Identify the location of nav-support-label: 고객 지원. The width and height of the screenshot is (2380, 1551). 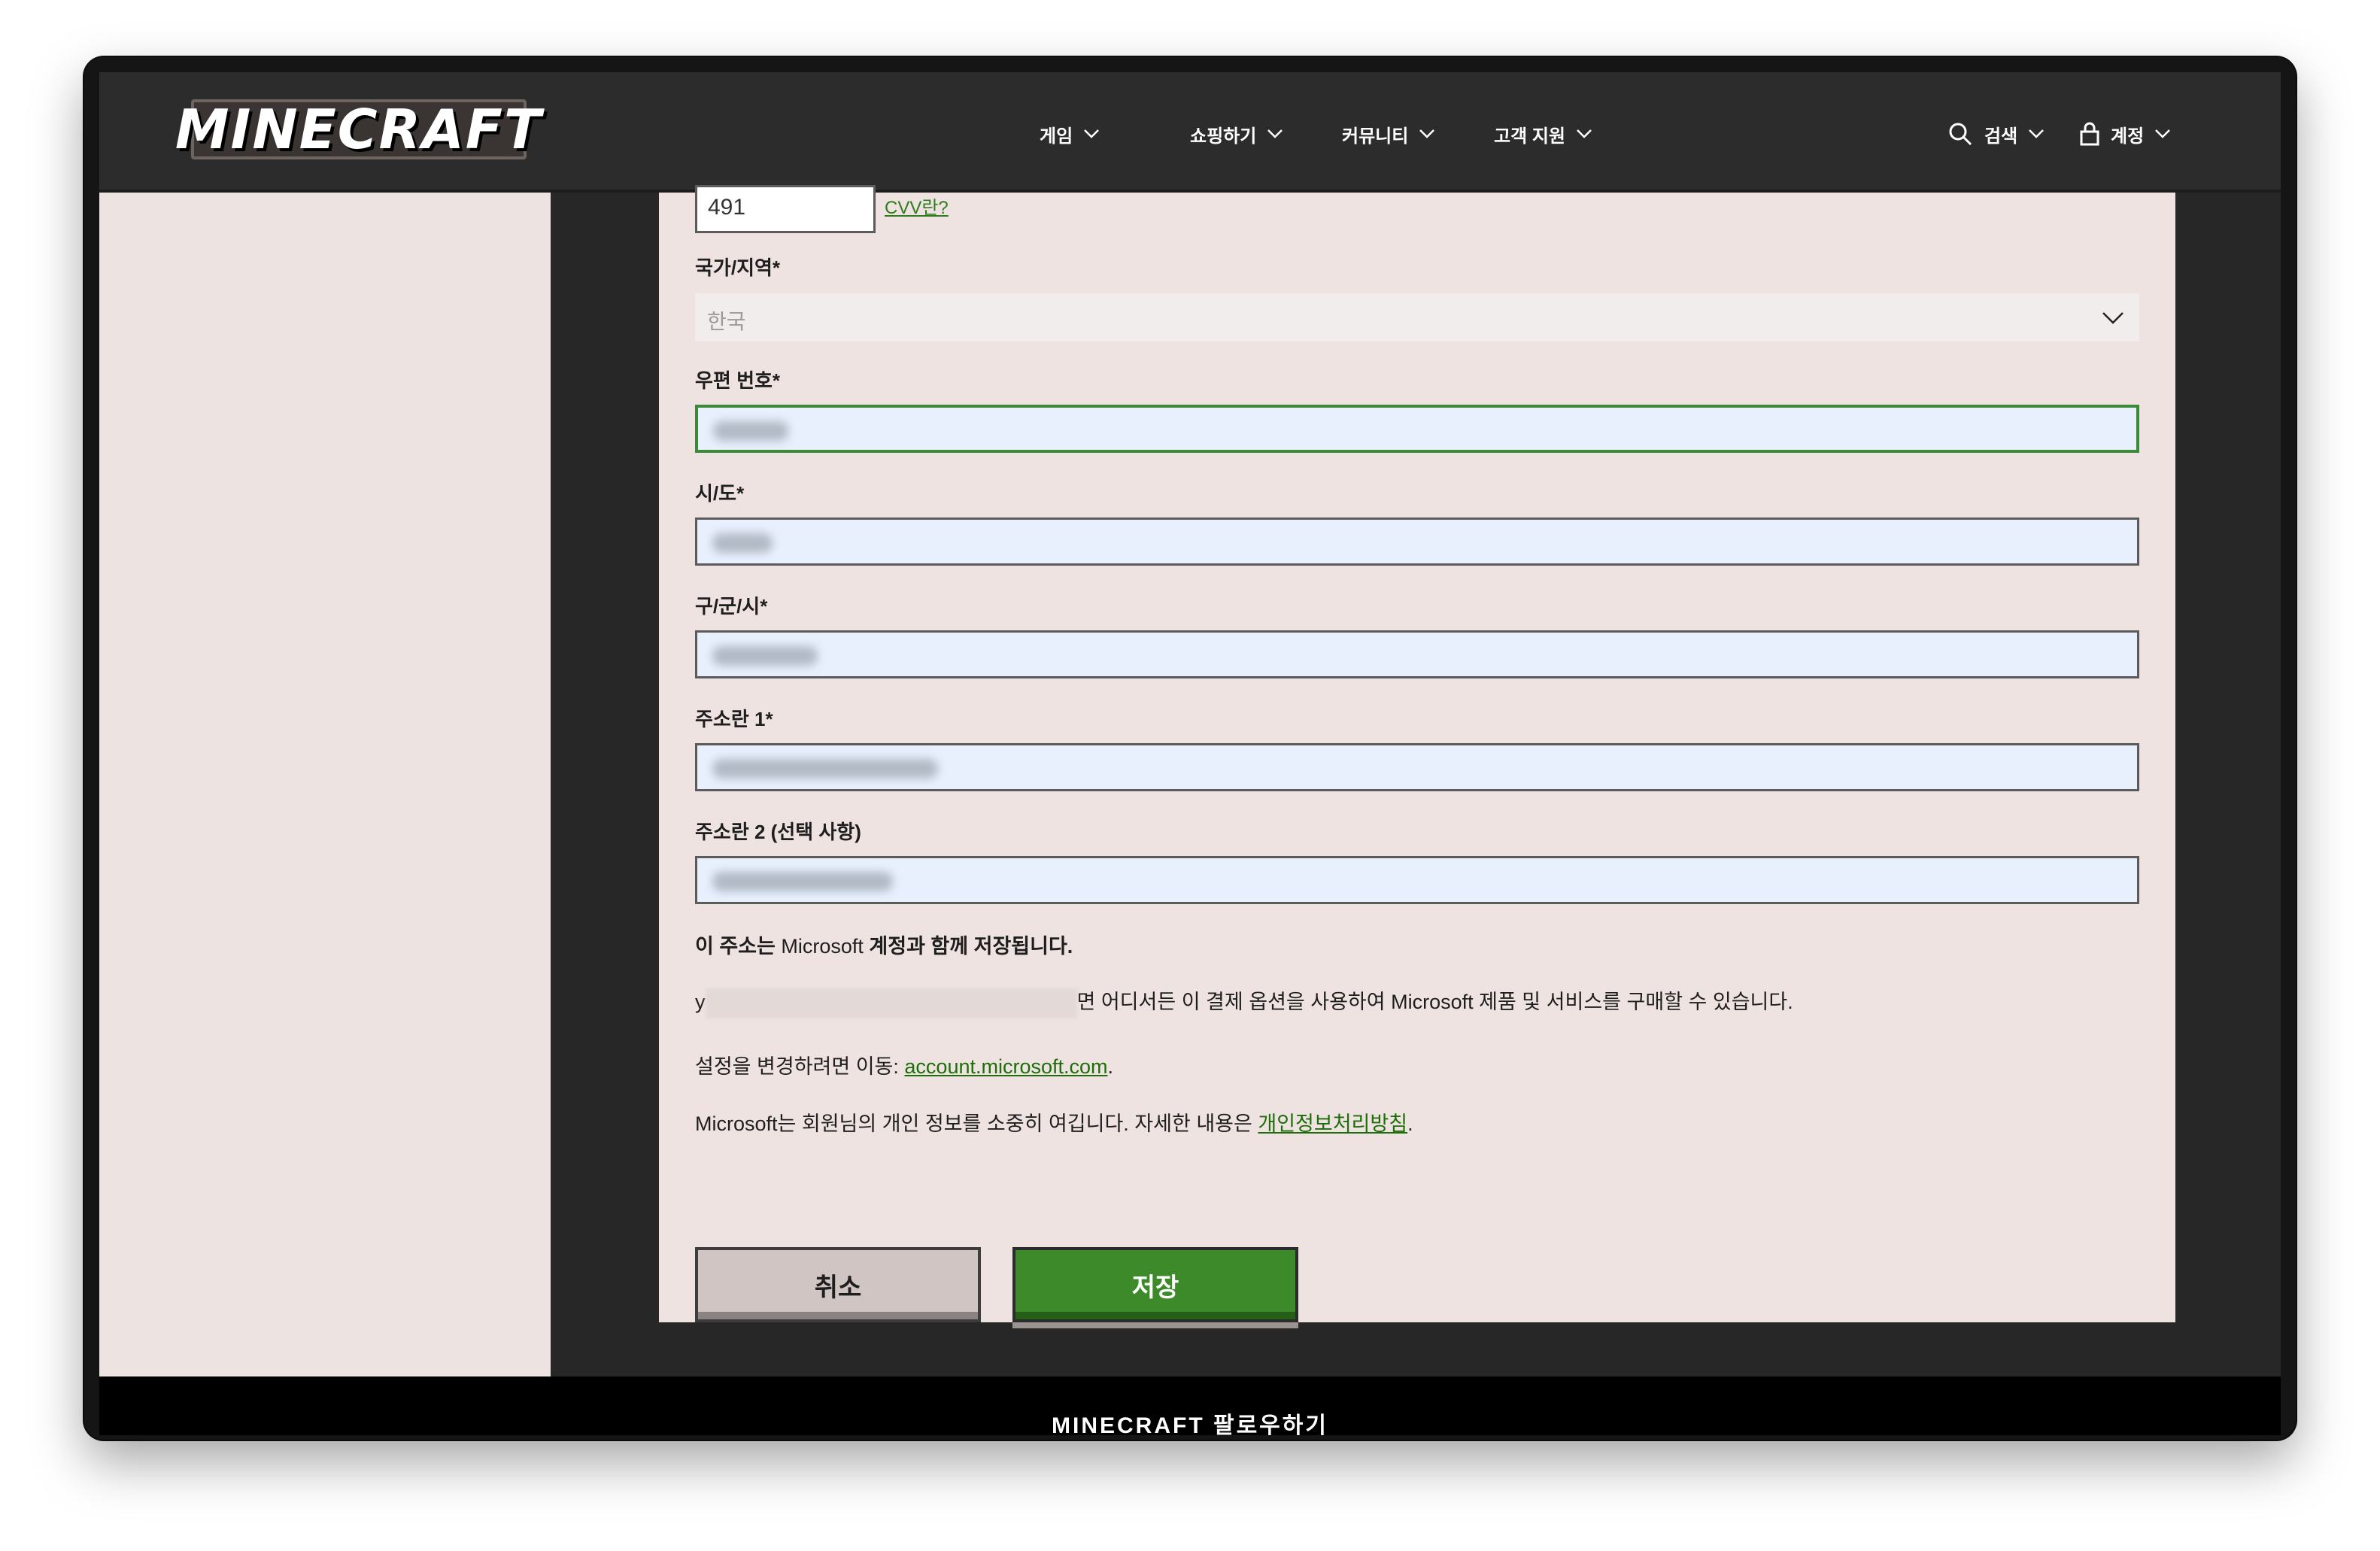
(1529, 136).